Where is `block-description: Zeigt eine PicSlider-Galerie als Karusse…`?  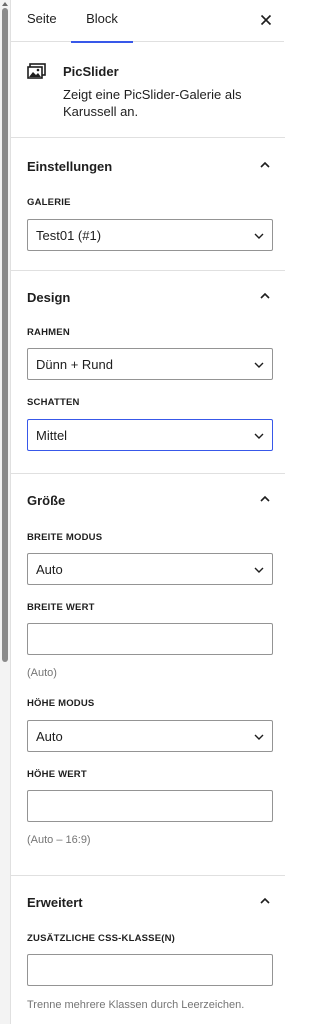 block-description: Zeigt eine PicSlider-Galerie als Karusse… is located at coordinates (152, 103).